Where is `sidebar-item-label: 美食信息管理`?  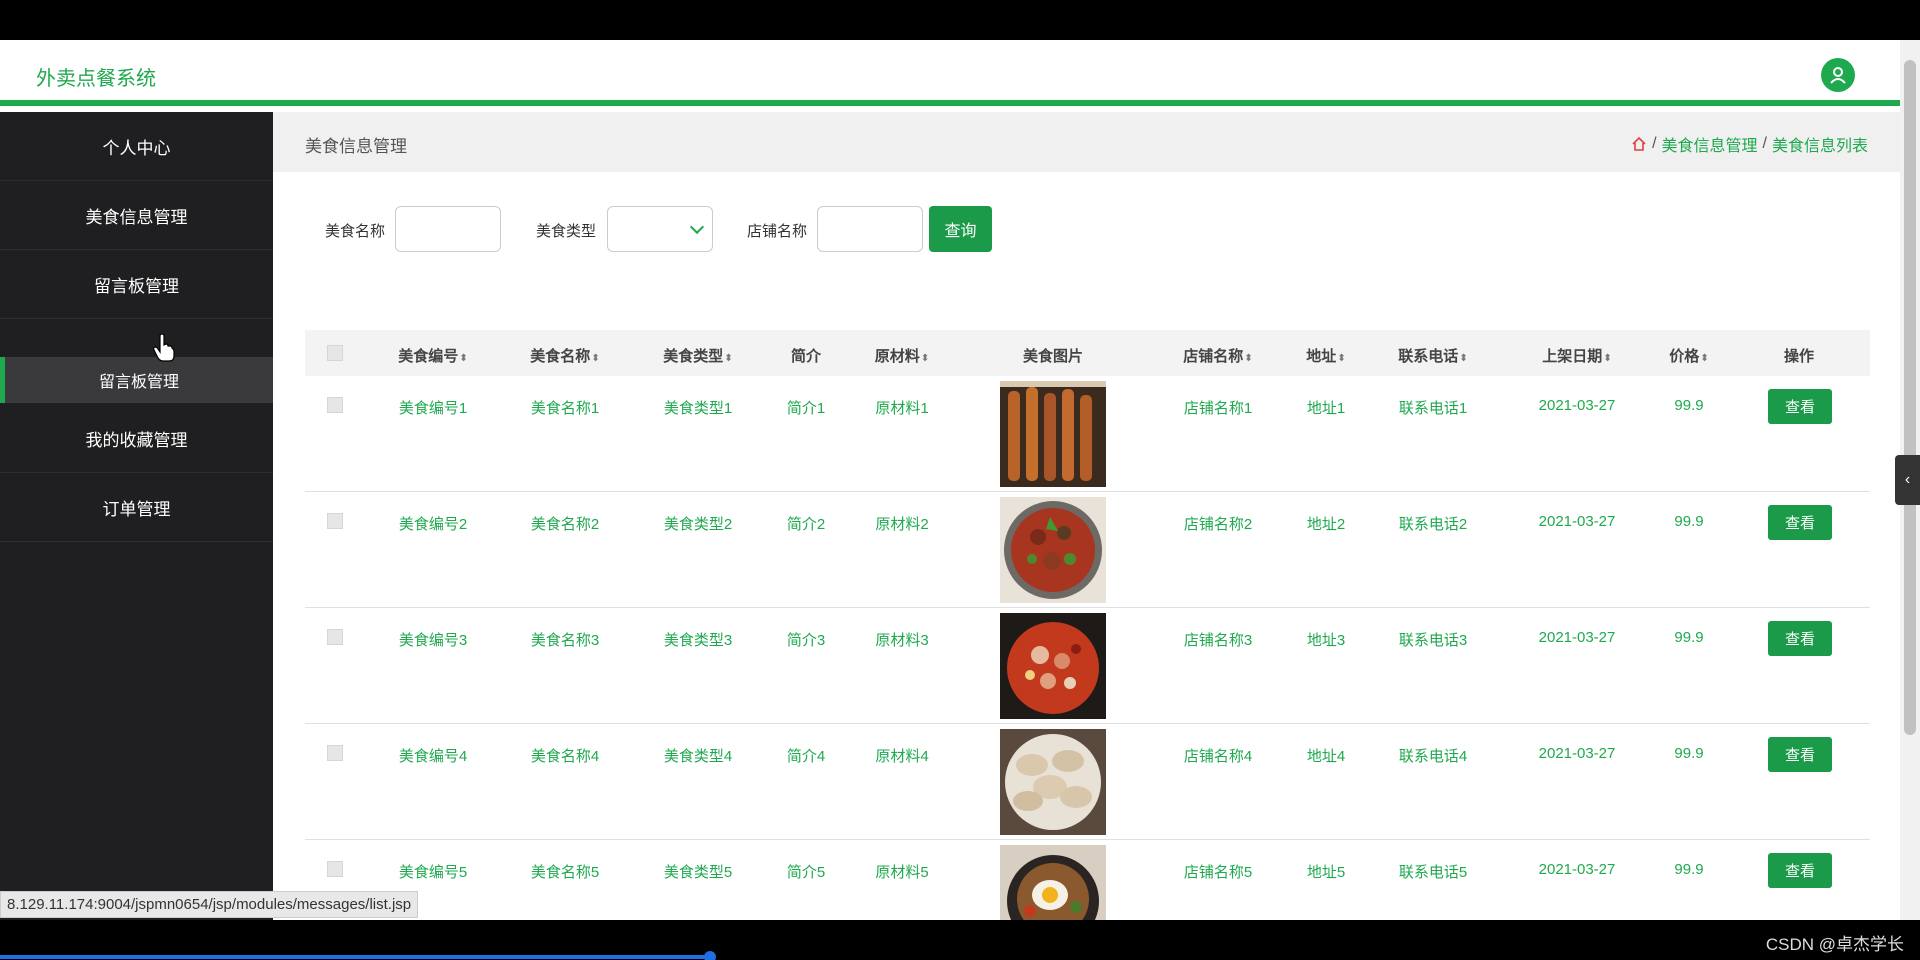
sidebar-item-label: 美食信息管理 is located at coordinates (136, 217).